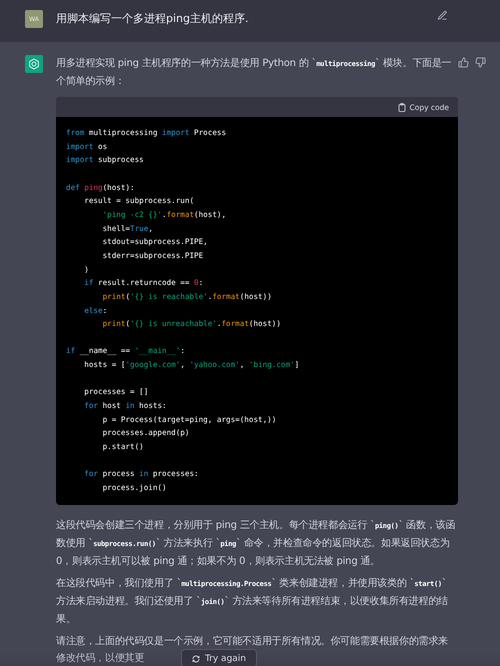 This screenshot has width=500, height=666. I want to click on answer-text-line: 修改代码，以便其更, so click(100, 659).